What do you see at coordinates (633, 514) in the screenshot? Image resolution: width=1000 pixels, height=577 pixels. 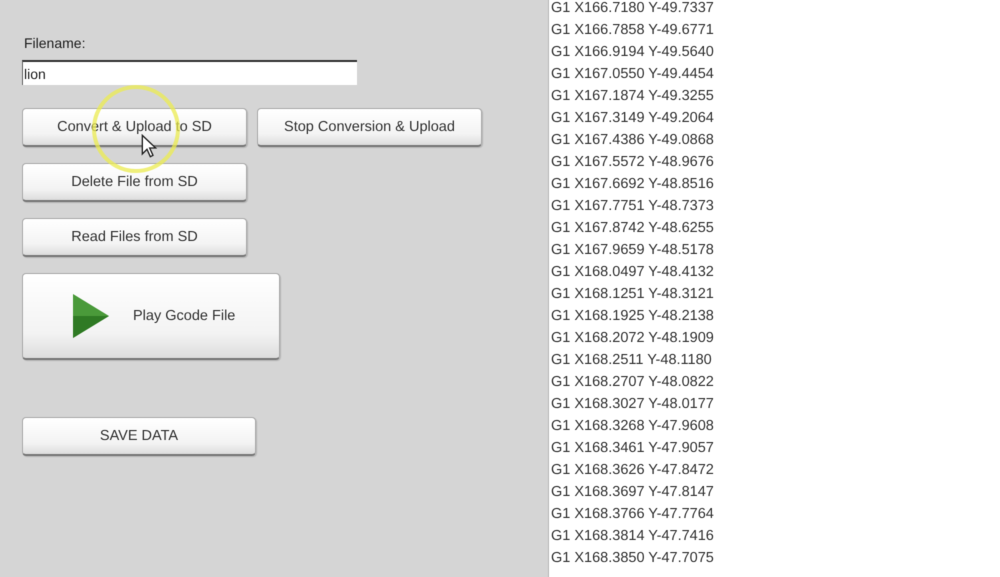 I see `gcode-line: G1 X168.3766 Y-47.7764` at bounding box center [633, 514].